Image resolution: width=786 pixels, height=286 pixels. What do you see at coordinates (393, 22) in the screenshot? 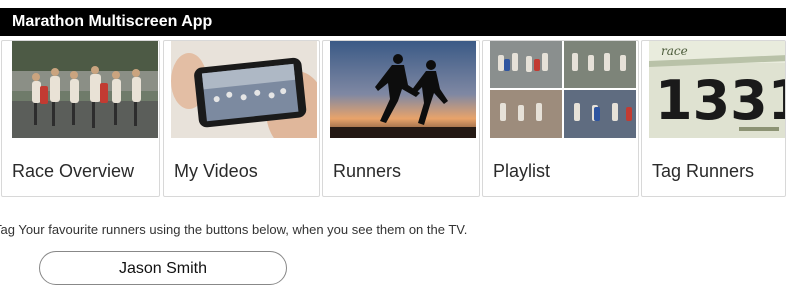
I see `app-title-bar: Marathon Multiscreen App` at bounding box center [393, 22].